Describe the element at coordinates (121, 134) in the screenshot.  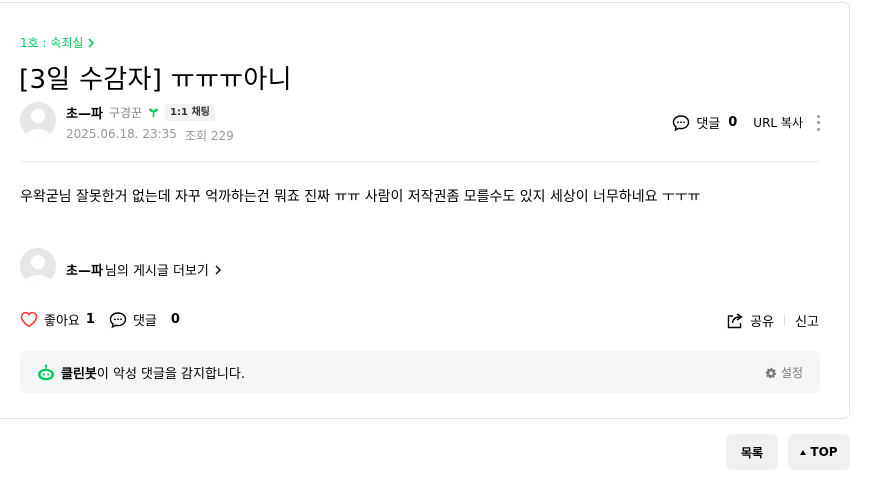
I see `post-date: 2025.06.18. 23:35` at that location.